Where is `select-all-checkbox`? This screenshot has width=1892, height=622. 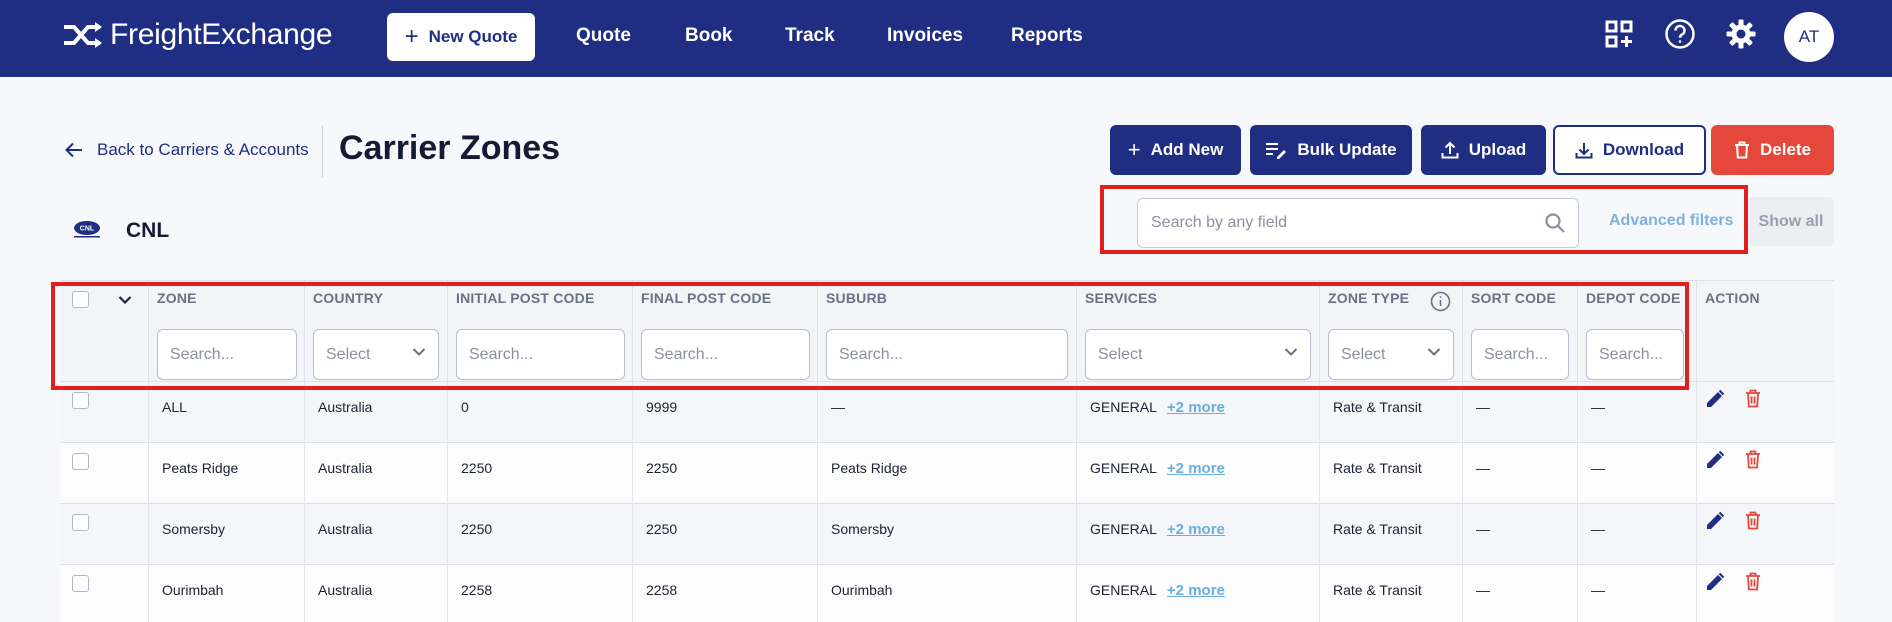
select-all-checkbox is located at coordinates (80, 299).